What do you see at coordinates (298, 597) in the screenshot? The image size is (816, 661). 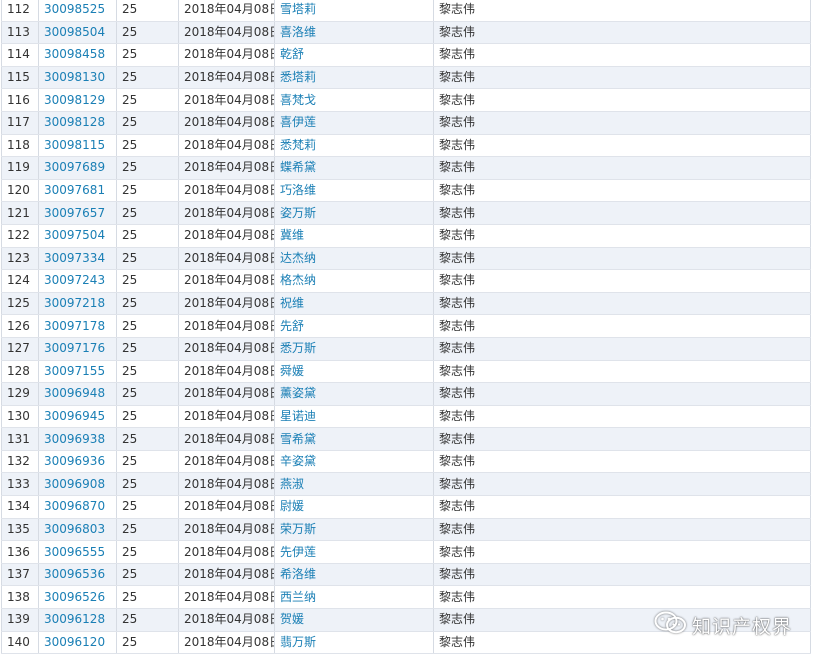 I see `trademark-name-link: 西兰纳` at bounding box center [298, 597].